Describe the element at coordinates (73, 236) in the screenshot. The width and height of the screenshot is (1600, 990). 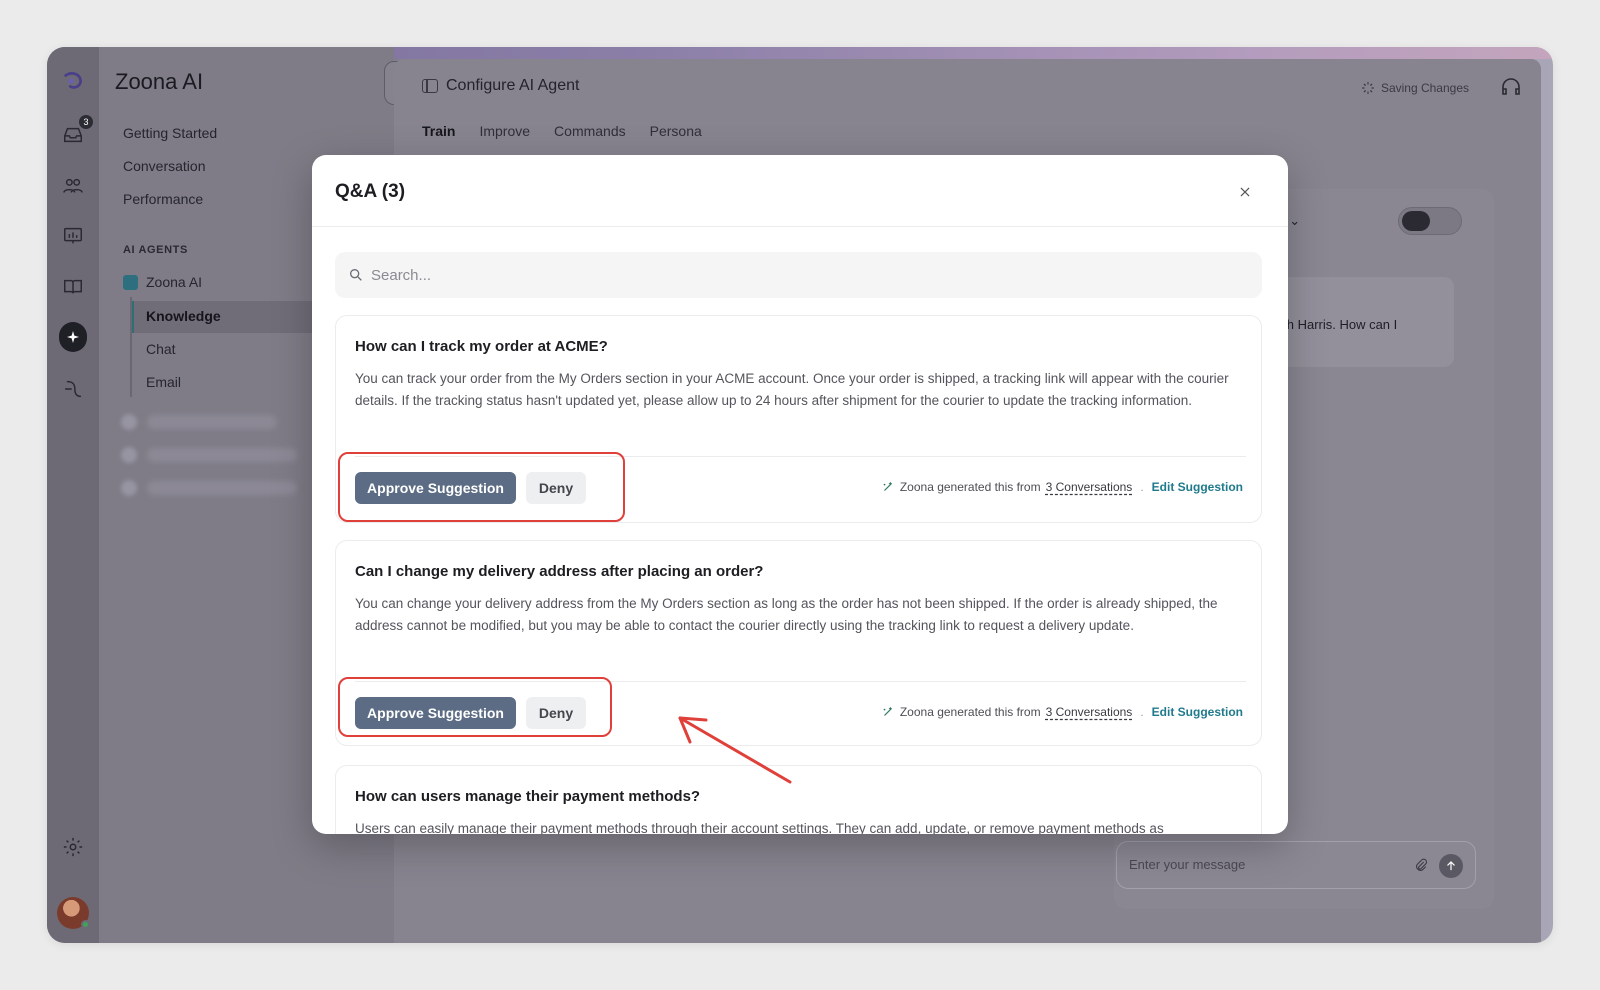
I see `analytics-icon` at that location.